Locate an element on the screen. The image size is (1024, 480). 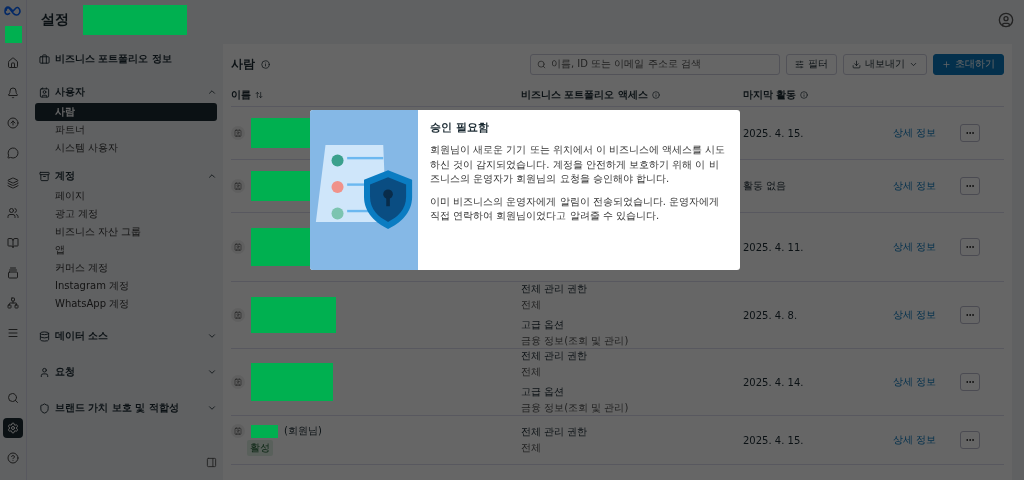
contact-card-icon is located at coordinates (44, 92).